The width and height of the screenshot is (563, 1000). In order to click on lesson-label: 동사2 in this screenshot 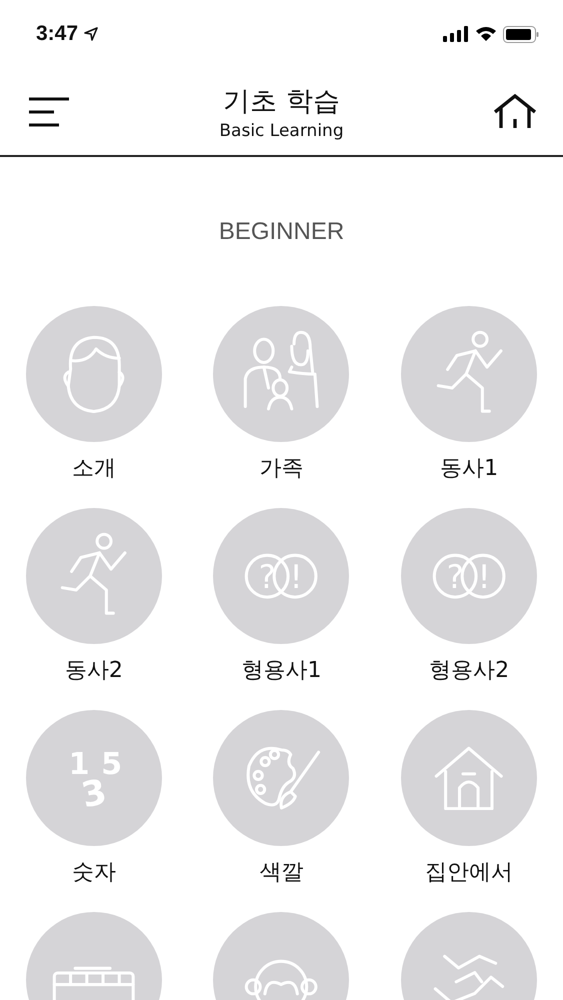, I will do `click(93, 671)`.